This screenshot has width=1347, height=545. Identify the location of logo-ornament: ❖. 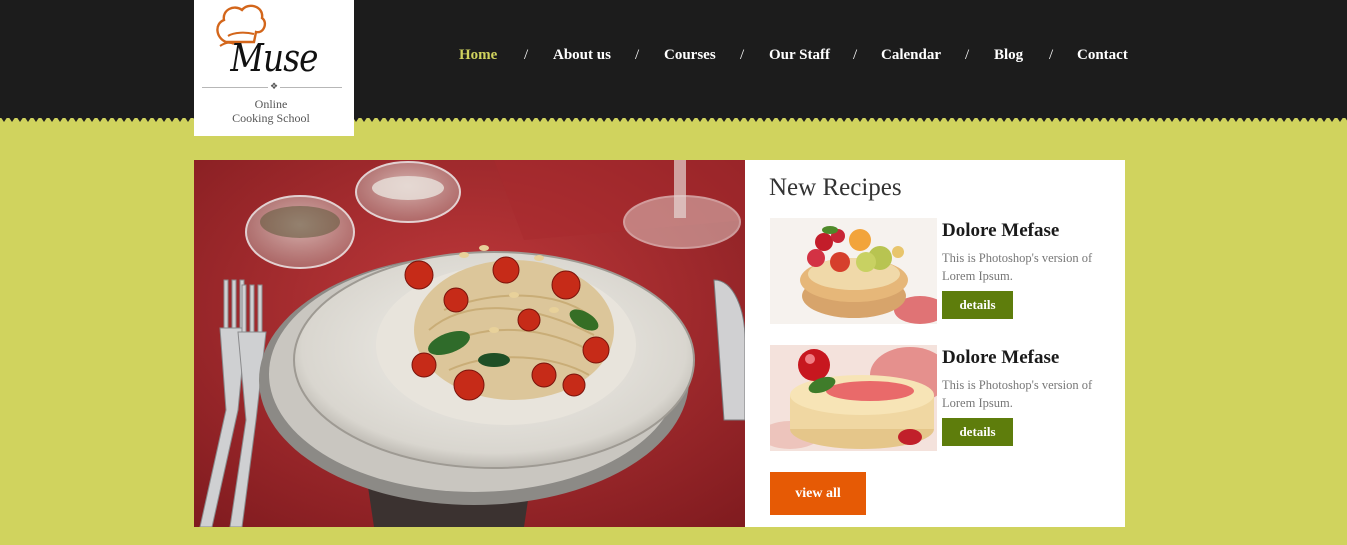
(274, 87).